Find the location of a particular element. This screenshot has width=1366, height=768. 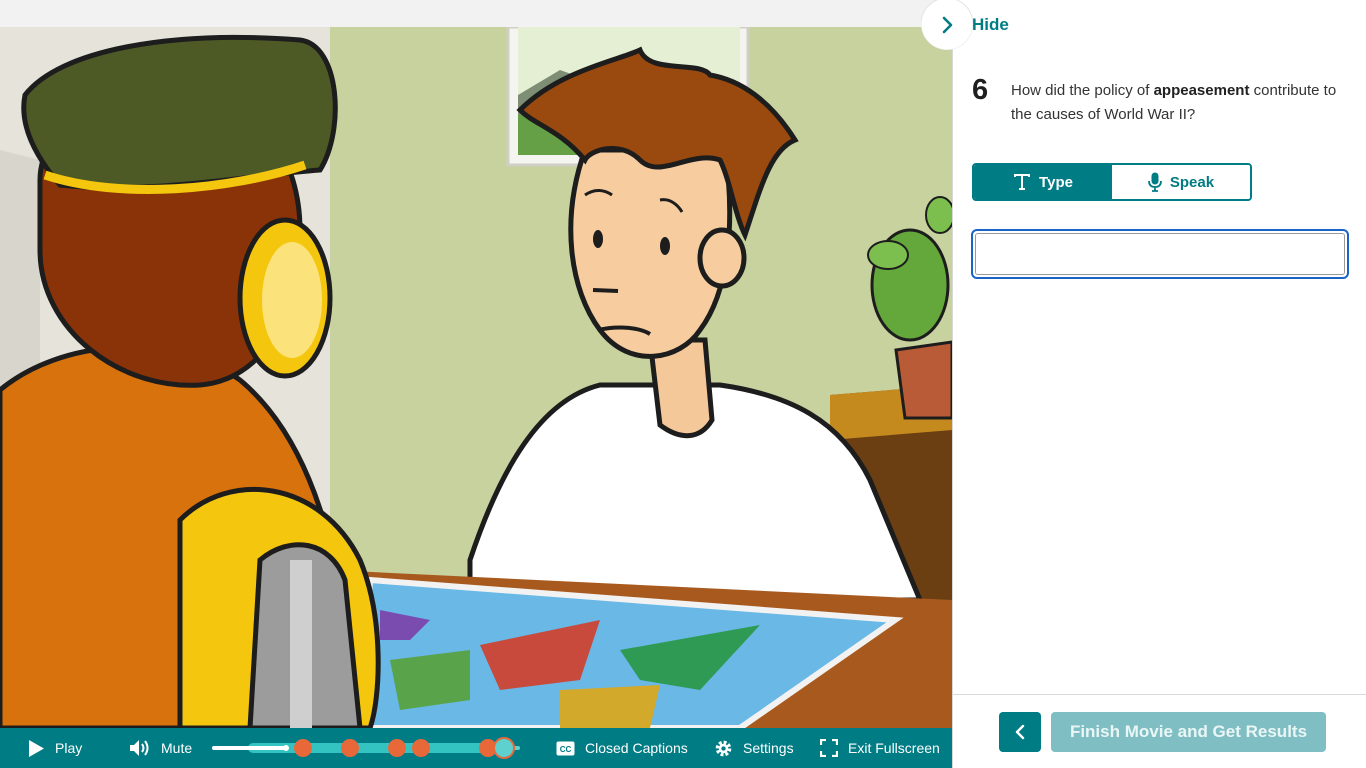

video-progress-slider is located at coordinates (366, 748).